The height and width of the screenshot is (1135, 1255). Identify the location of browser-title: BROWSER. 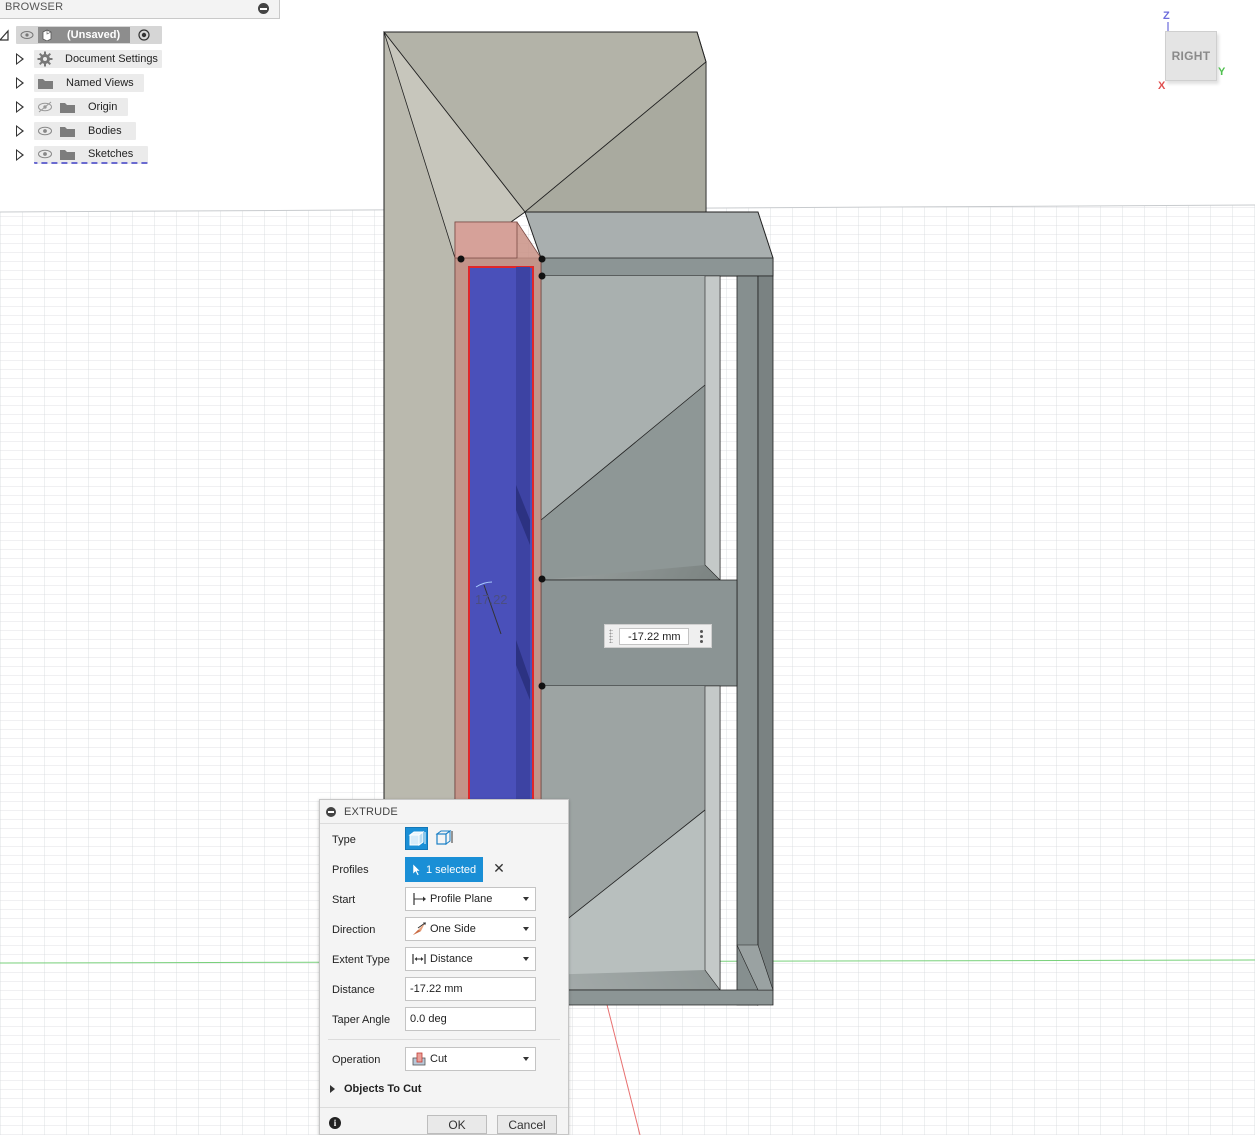
(34, 7).